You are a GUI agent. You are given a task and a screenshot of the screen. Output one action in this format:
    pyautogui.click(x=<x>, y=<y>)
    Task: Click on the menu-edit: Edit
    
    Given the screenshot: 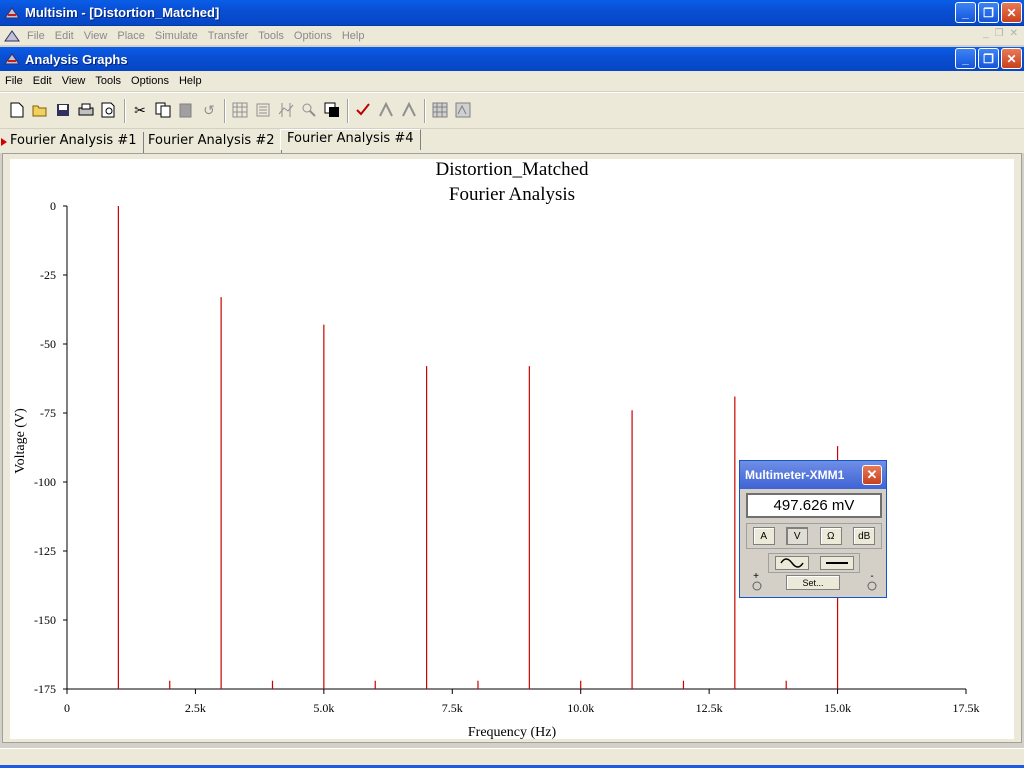 What is the action you would take?
    pyautogui.click(x=64, y=36)
    